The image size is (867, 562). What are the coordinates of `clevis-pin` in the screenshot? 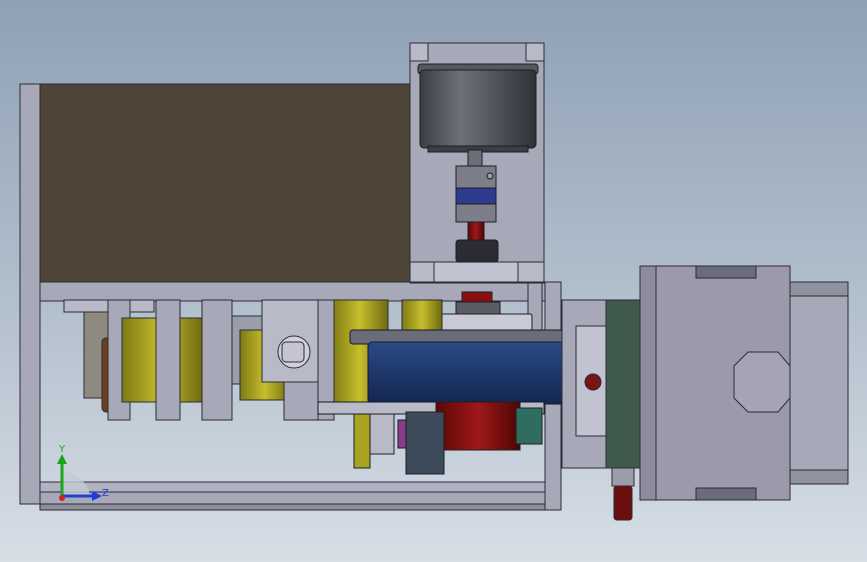 It's located at (293, 352).